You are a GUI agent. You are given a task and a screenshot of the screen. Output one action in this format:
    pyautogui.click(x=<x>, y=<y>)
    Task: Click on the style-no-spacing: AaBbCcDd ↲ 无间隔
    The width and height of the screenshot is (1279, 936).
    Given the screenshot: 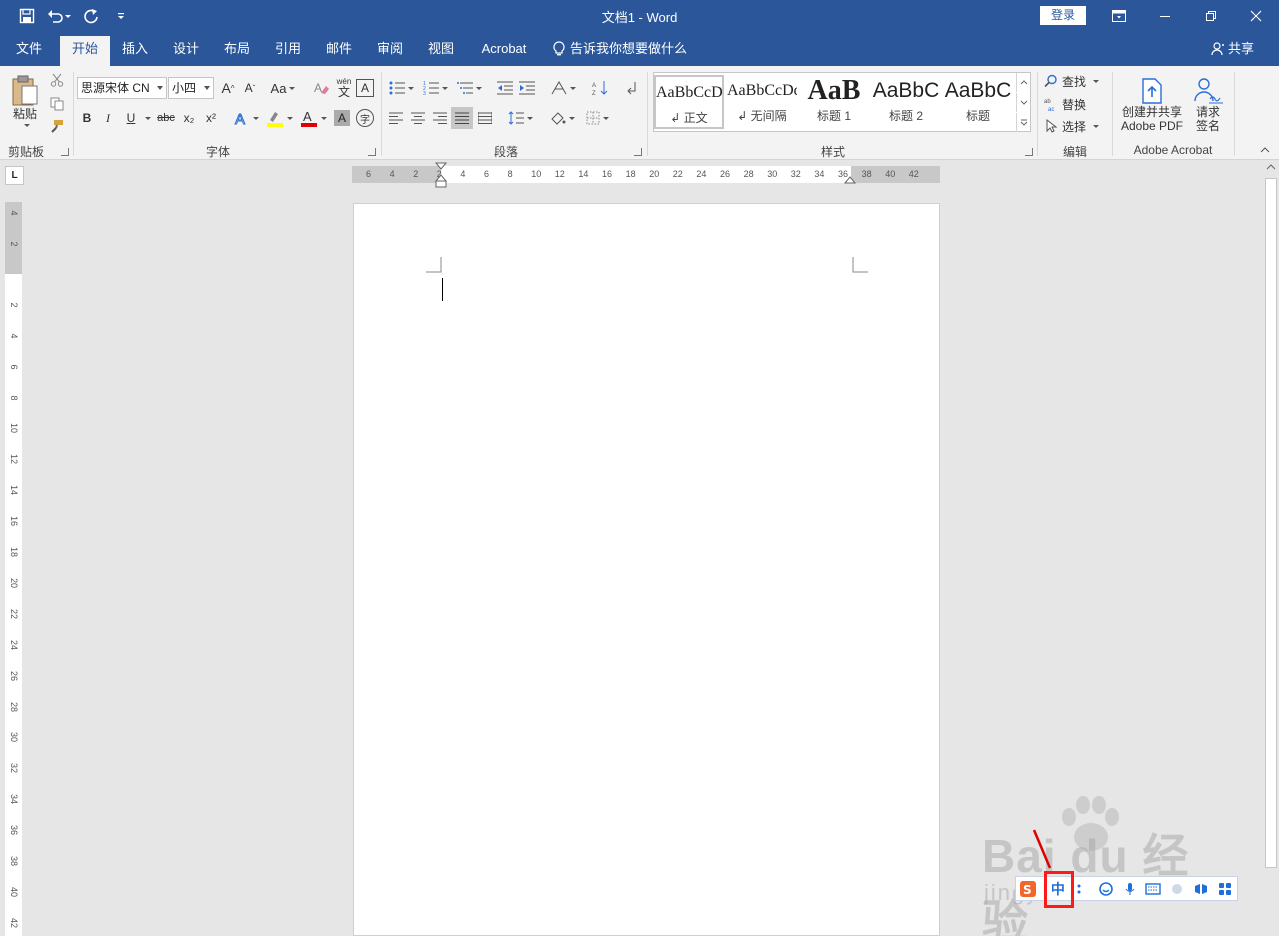 What is the action you would take?
    pyautogui.click(x=762, y=102)
    